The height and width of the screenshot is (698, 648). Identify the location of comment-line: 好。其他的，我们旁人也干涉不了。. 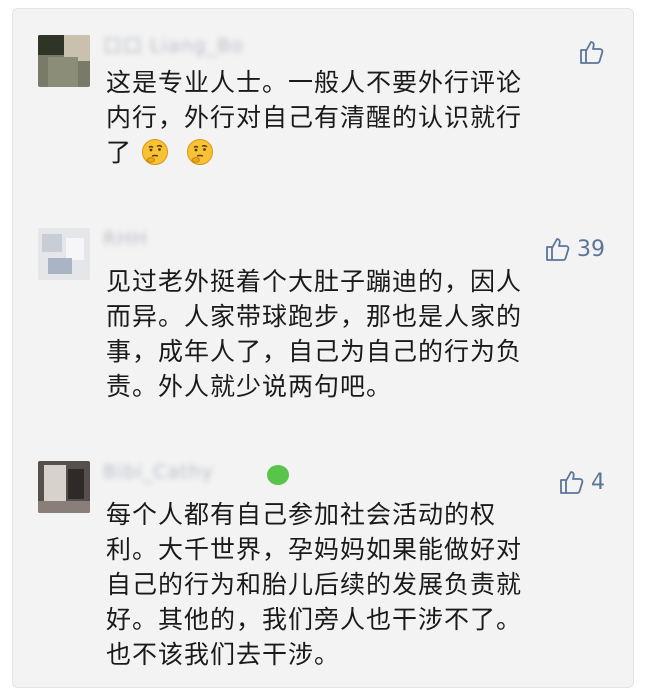
(314, 619).